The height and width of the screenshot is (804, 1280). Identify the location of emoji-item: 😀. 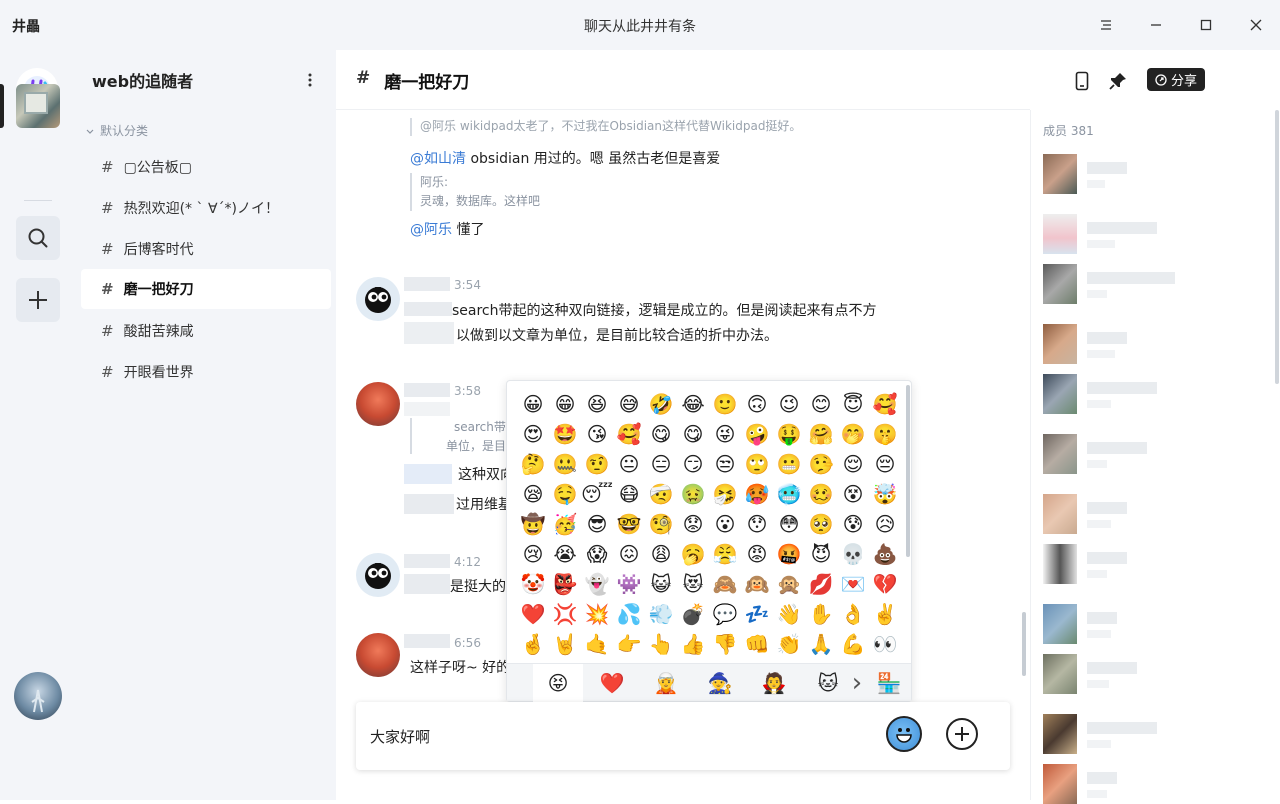
(533, 404).